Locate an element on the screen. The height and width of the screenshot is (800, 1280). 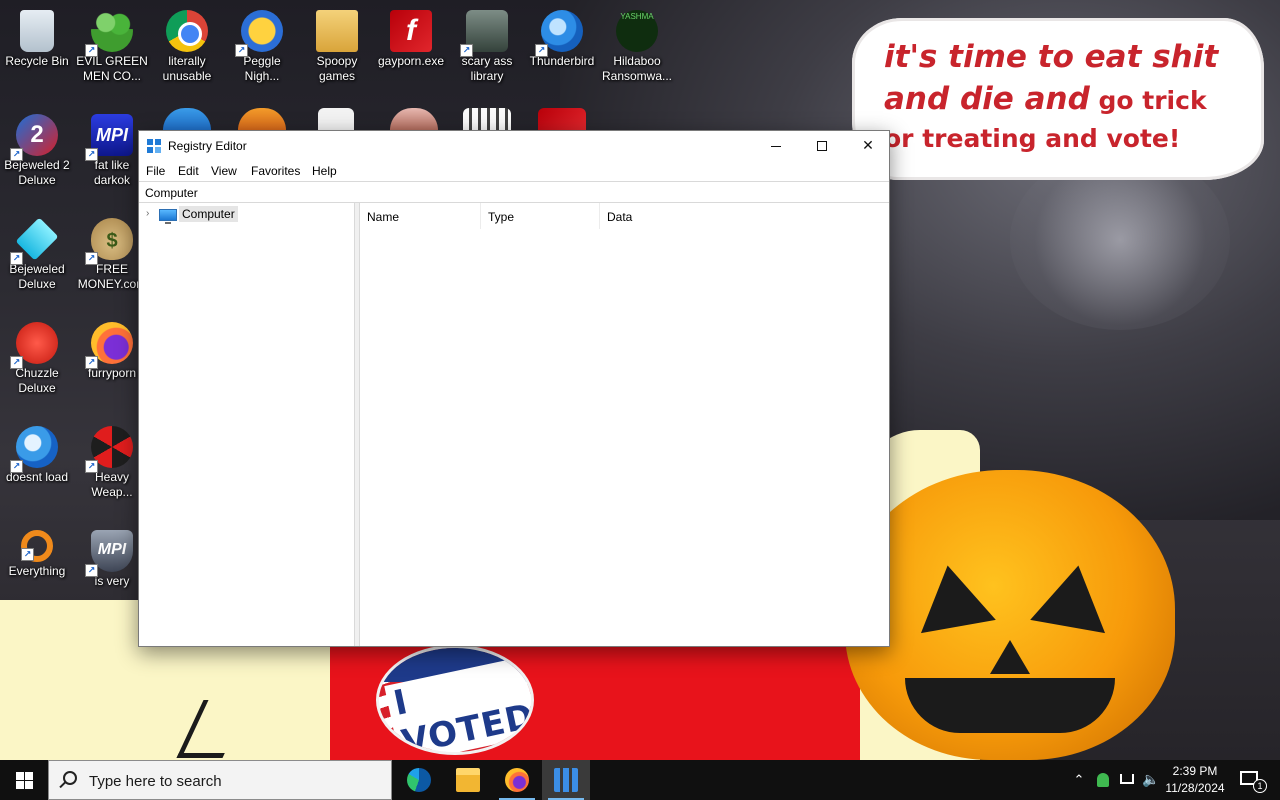
expand-chevron-icon: › is located at coordinates (150, 213).